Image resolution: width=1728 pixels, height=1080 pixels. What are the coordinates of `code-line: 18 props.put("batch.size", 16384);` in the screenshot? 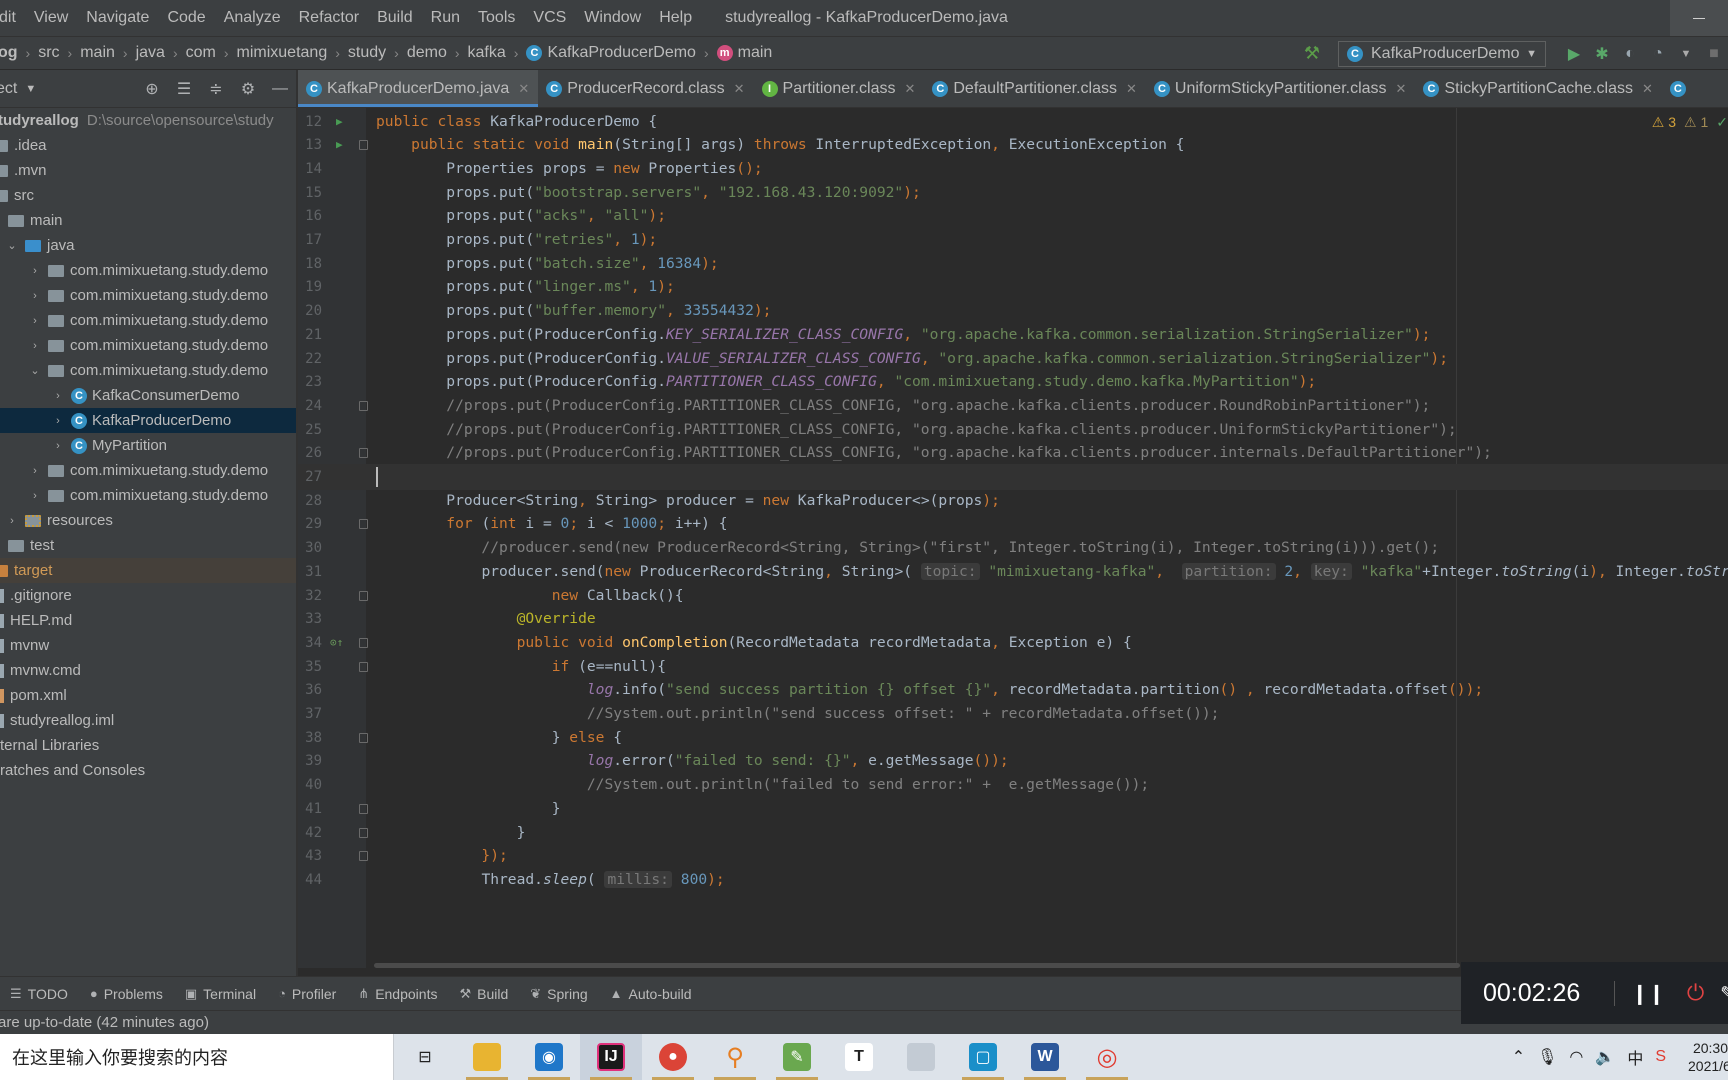 It's located at (1013, 264).